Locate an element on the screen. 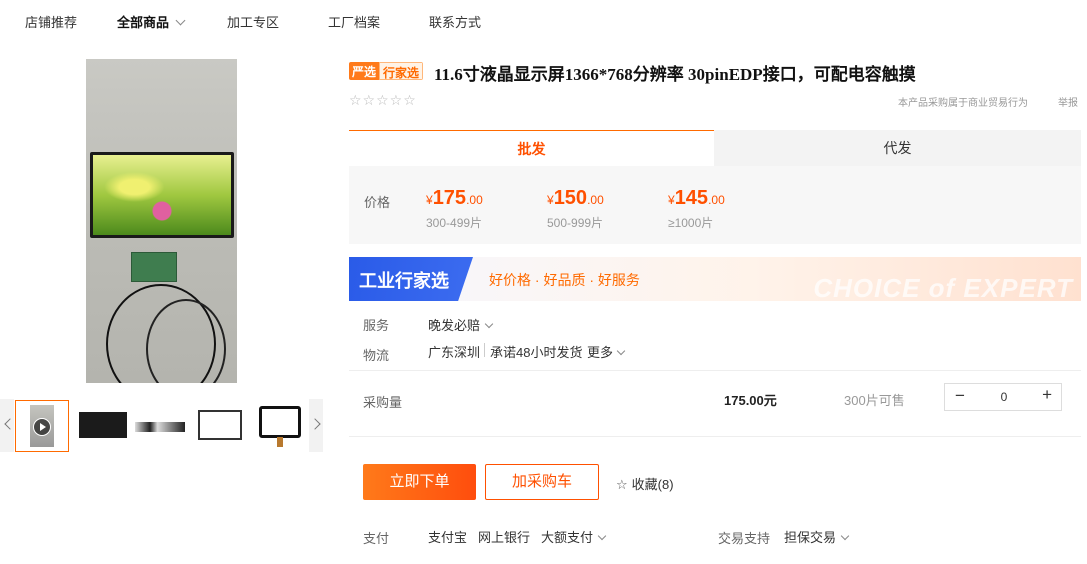 This screenshot has width=1087, height=564. decrement-button: − is located at coordinates (960, 396).